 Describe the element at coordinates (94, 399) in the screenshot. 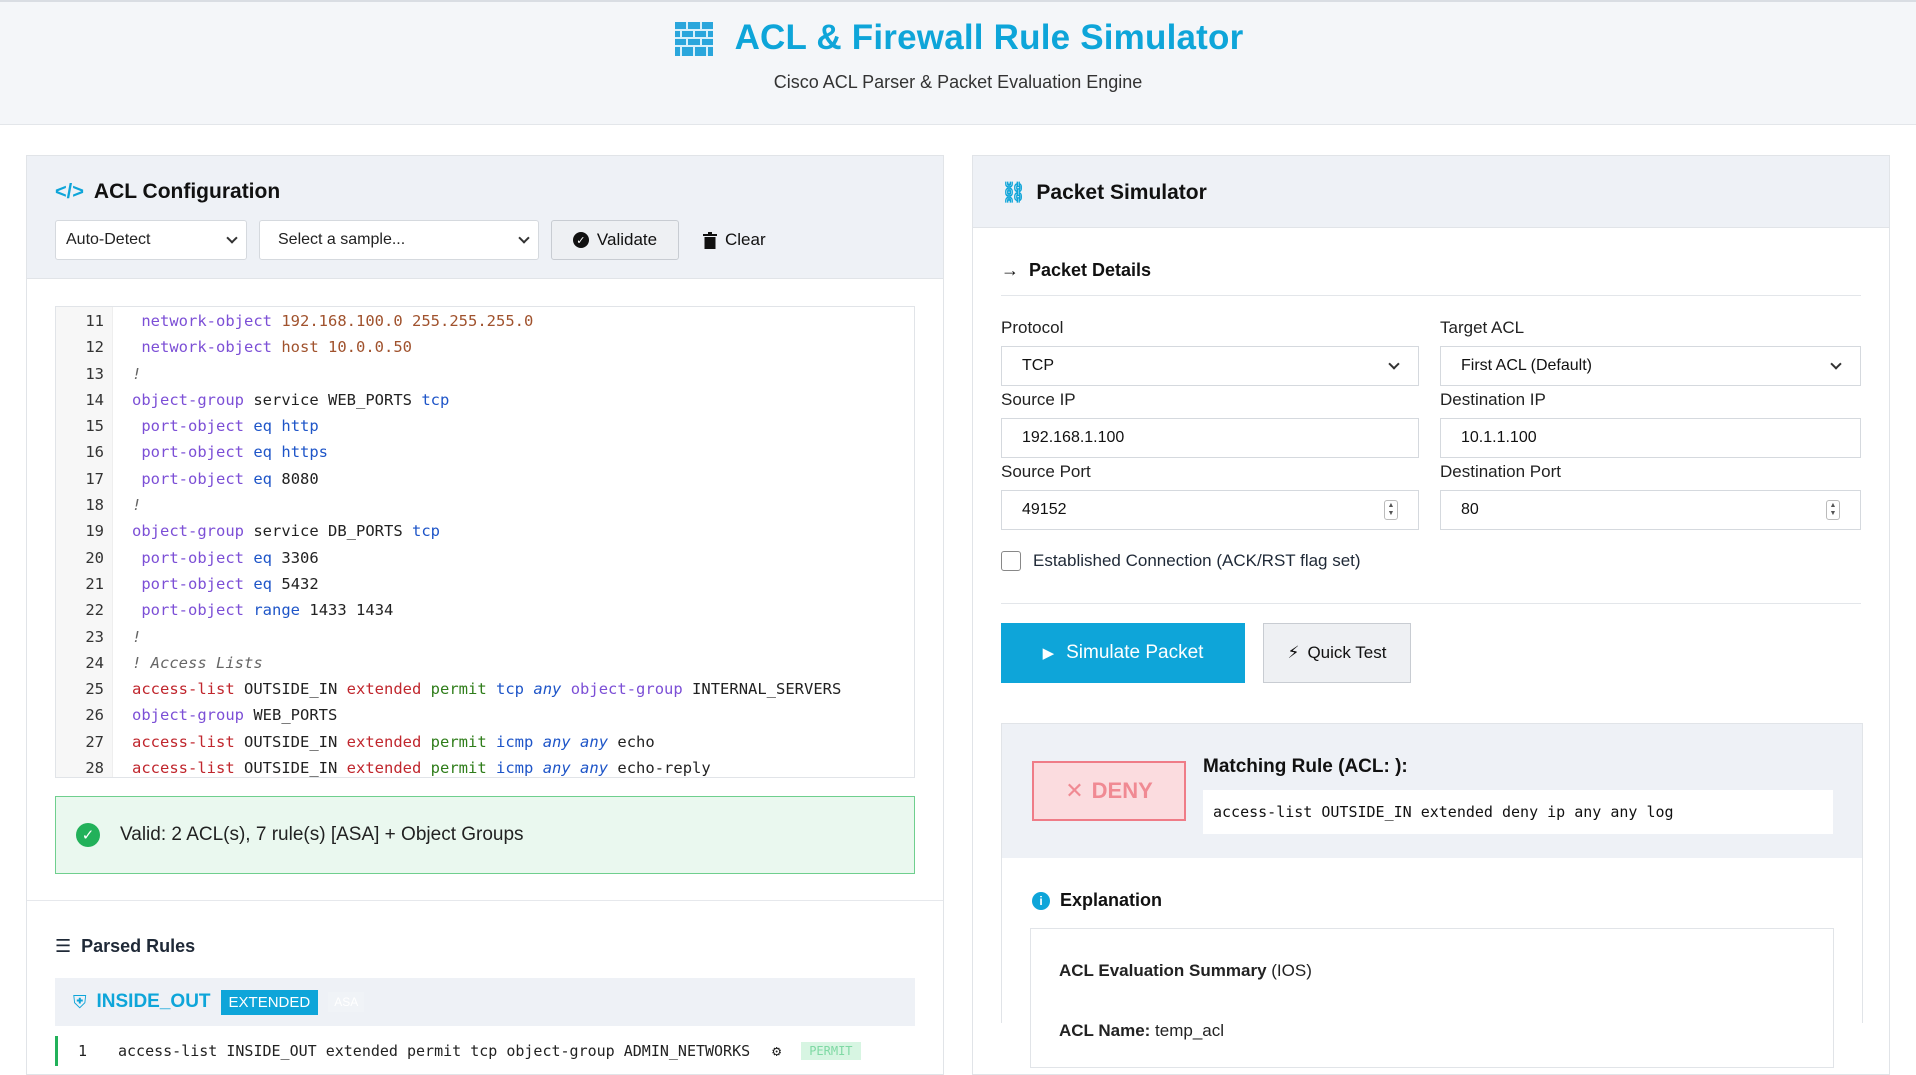

I see `line-number: 14` at that location.